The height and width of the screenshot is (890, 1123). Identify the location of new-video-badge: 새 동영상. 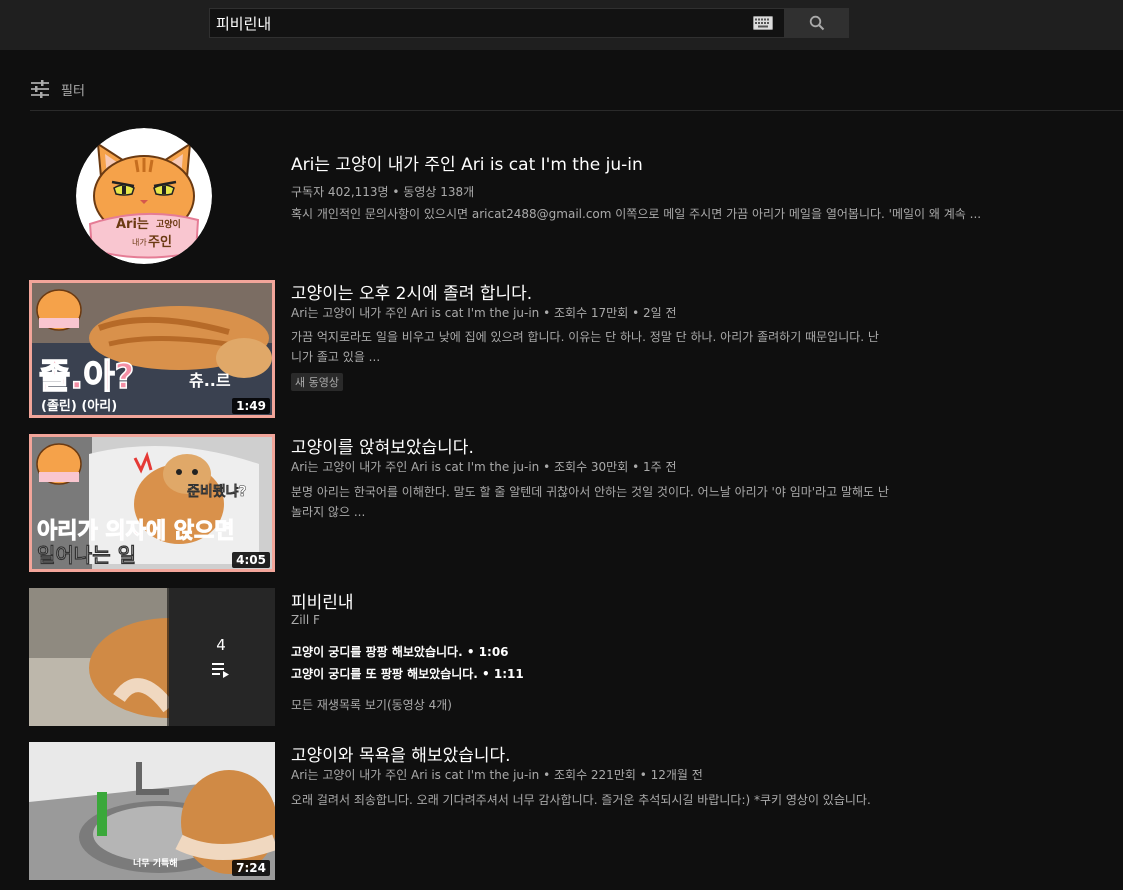
(317, 382).